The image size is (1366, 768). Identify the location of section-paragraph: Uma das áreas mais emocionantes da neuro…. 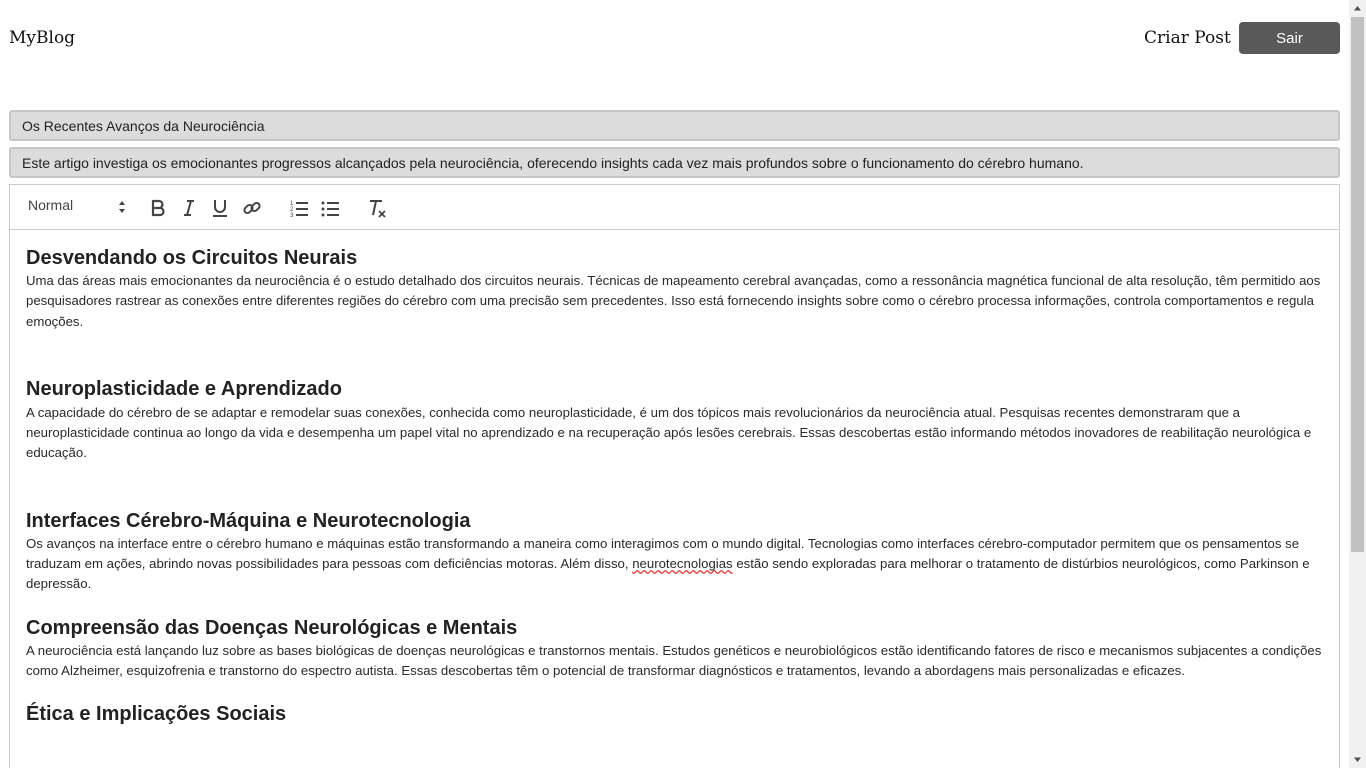
(673, 301).